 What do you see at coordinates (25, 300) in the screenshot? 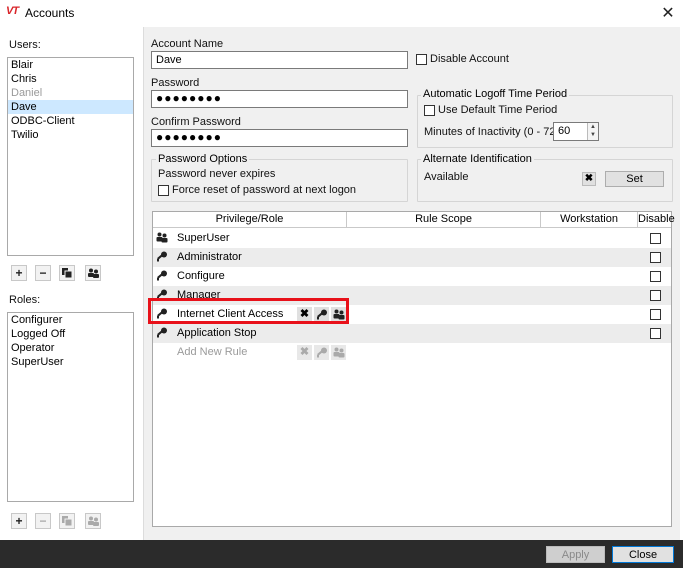
I see `roles-label: Roles:` at bounding box center [25, 300].